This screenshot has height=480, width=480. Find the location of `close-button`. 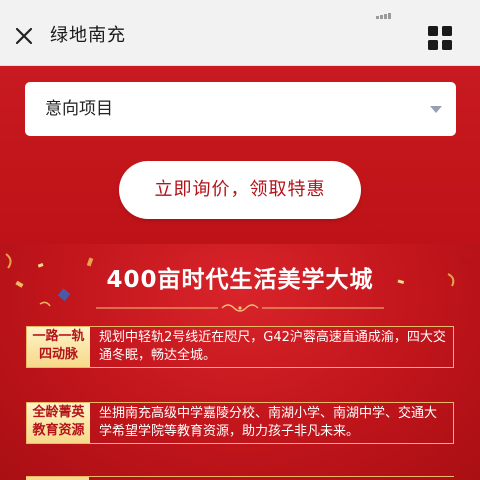

close-button is located at coordinates (24, 36).